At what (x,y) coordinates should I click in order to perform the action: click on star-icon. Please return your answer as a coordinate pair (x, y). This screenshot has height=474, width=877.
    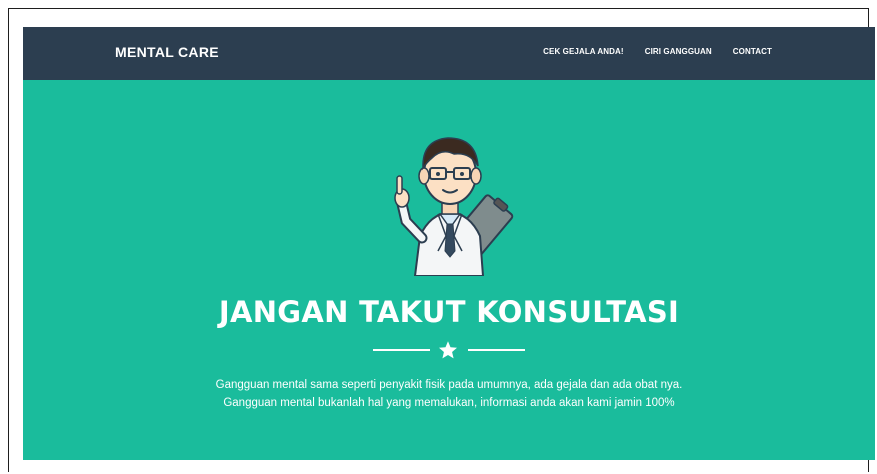
    Looking at the image, I should click on (448, 350).